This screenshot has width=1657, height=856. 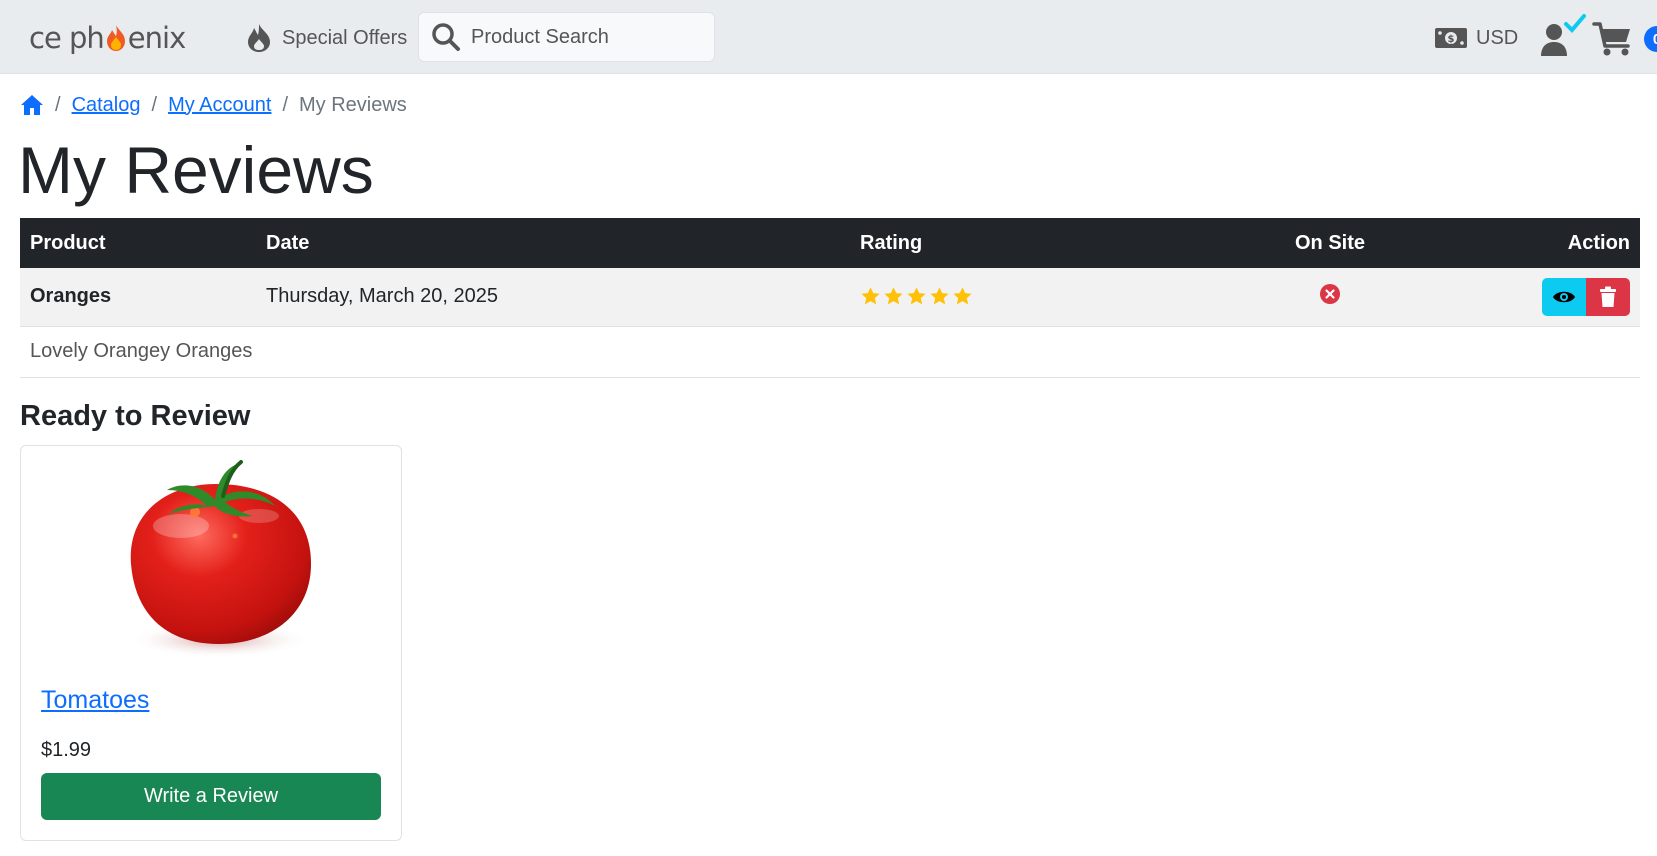 I want to click on header-date: Date, so click(x=553, y=243).